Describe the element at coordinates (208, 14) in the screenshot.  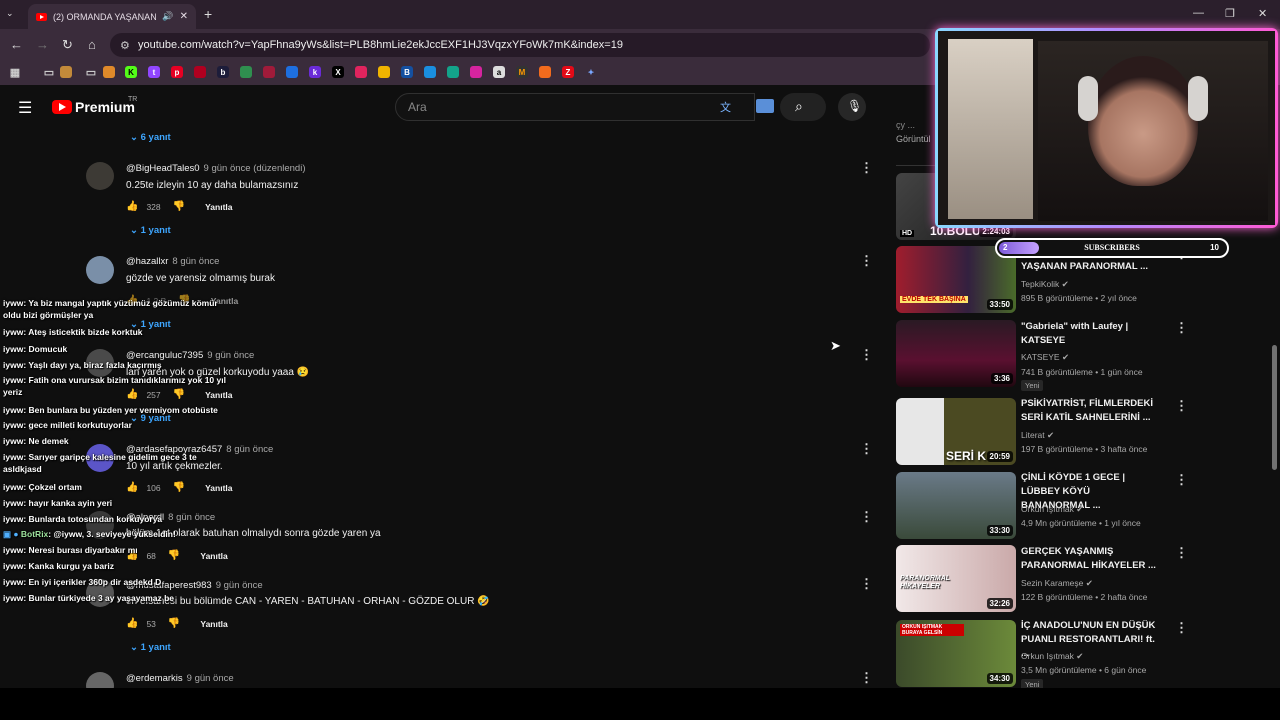
I see `new-tab-button: +` at that location.